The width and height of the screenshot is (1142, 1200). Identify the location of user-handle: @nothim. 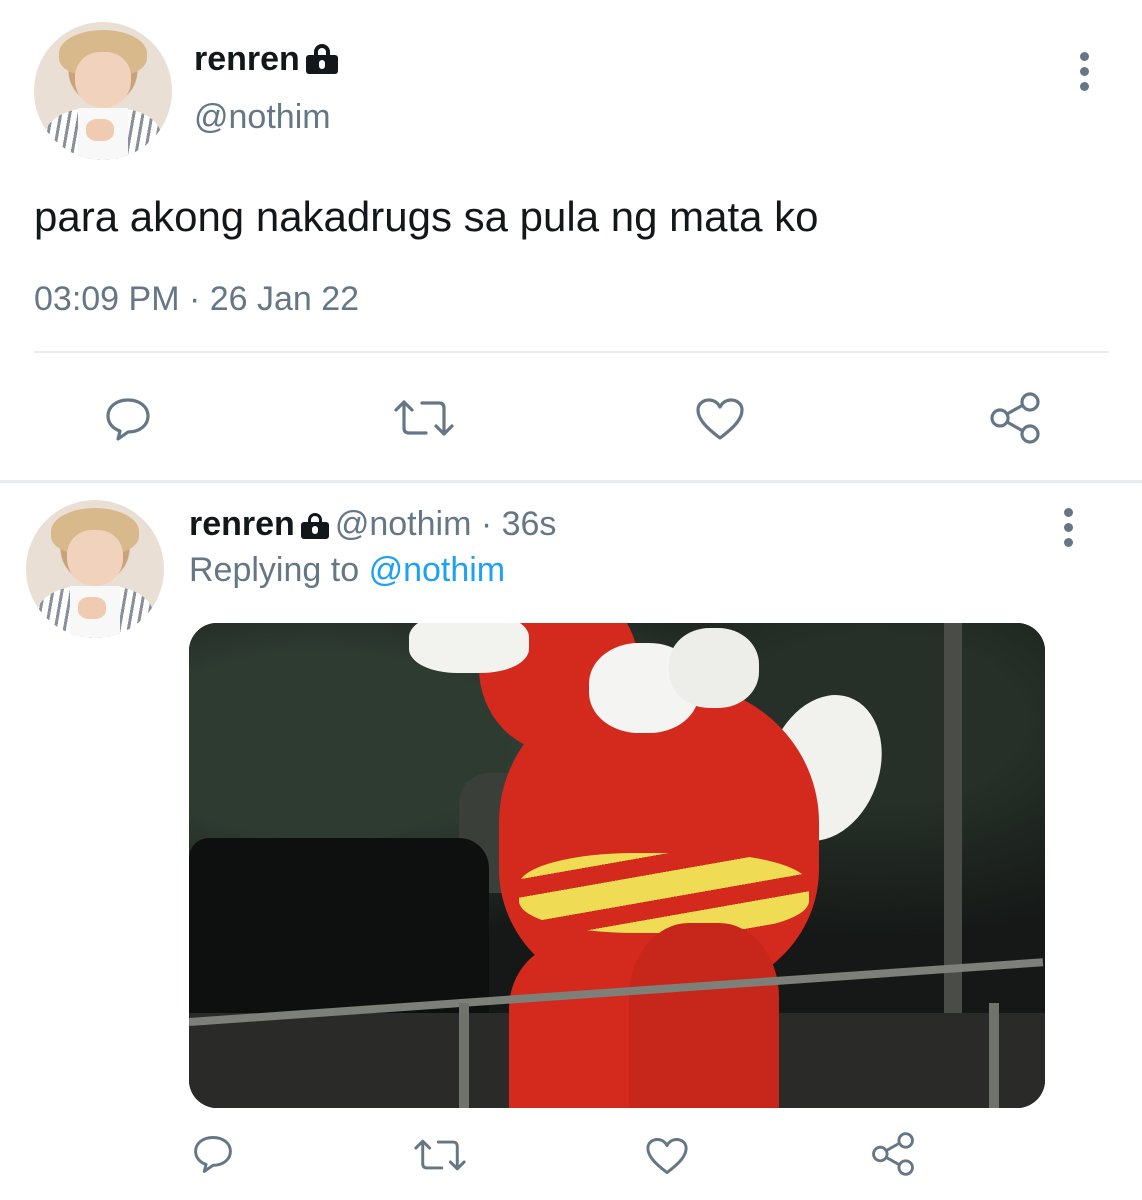
(262, 117).